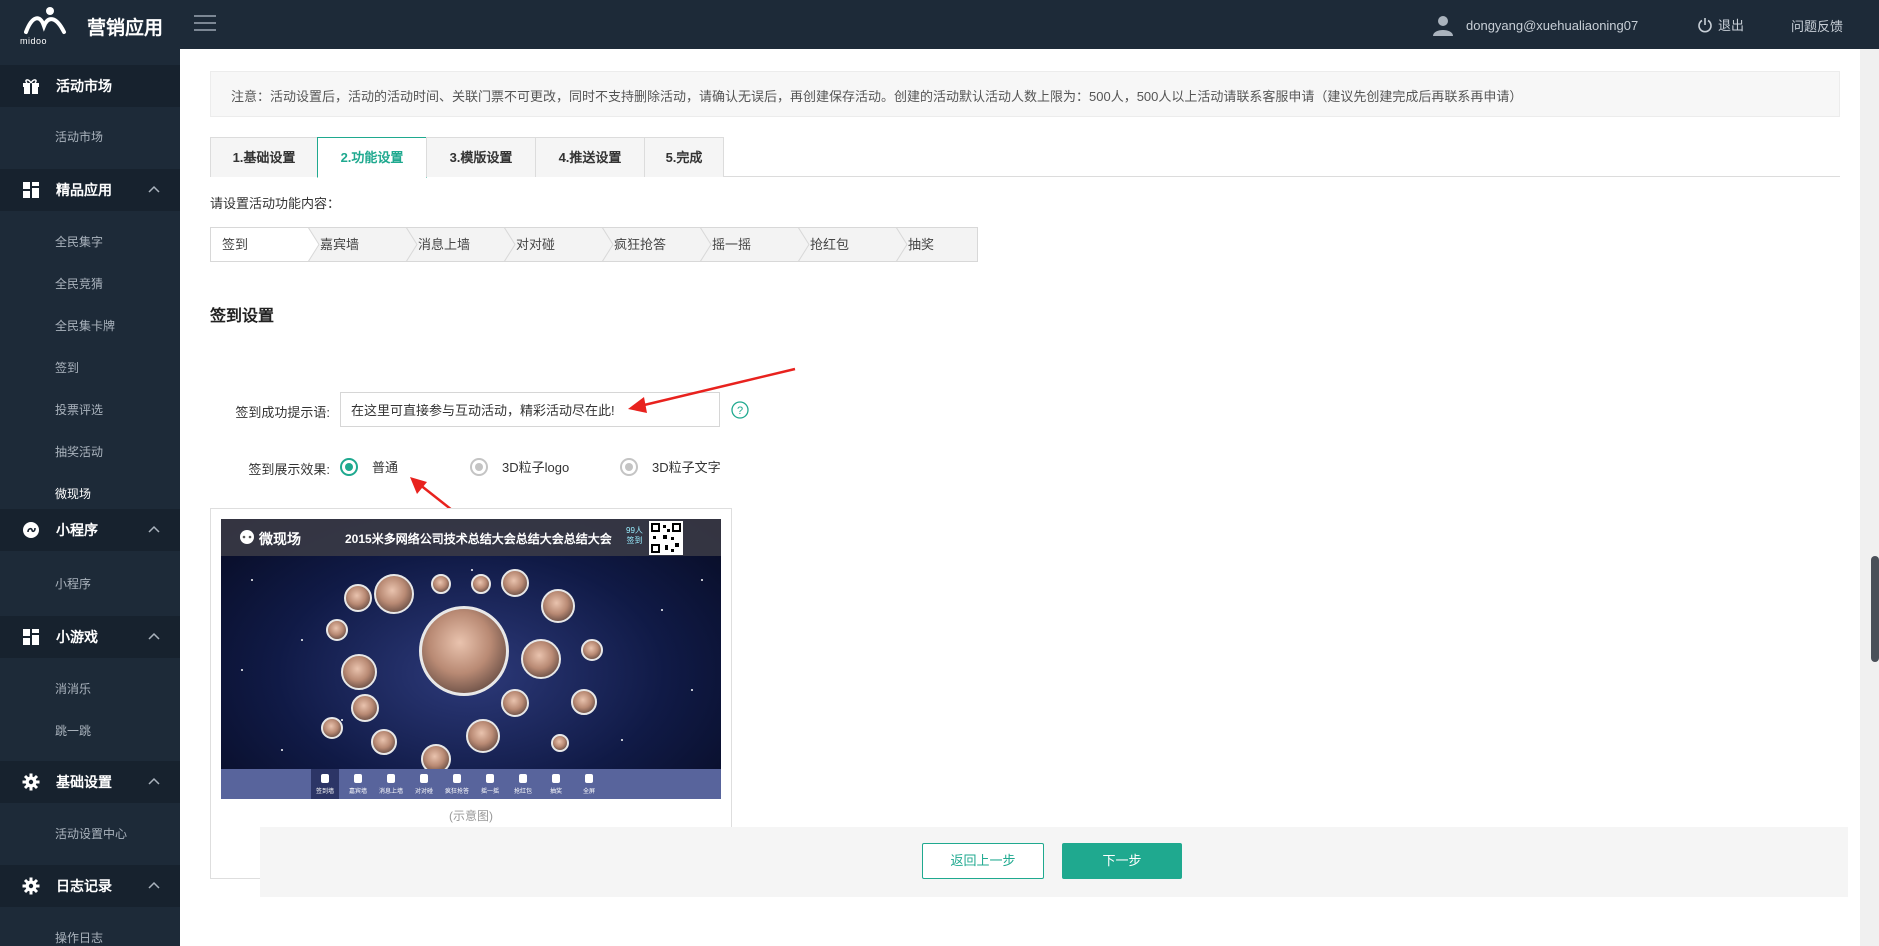 The width and height of the screenshot is (1879, 946). Describe the element at coordinates (205, 24) in the screenshot. I see `menu-toggle-icon` at that location.